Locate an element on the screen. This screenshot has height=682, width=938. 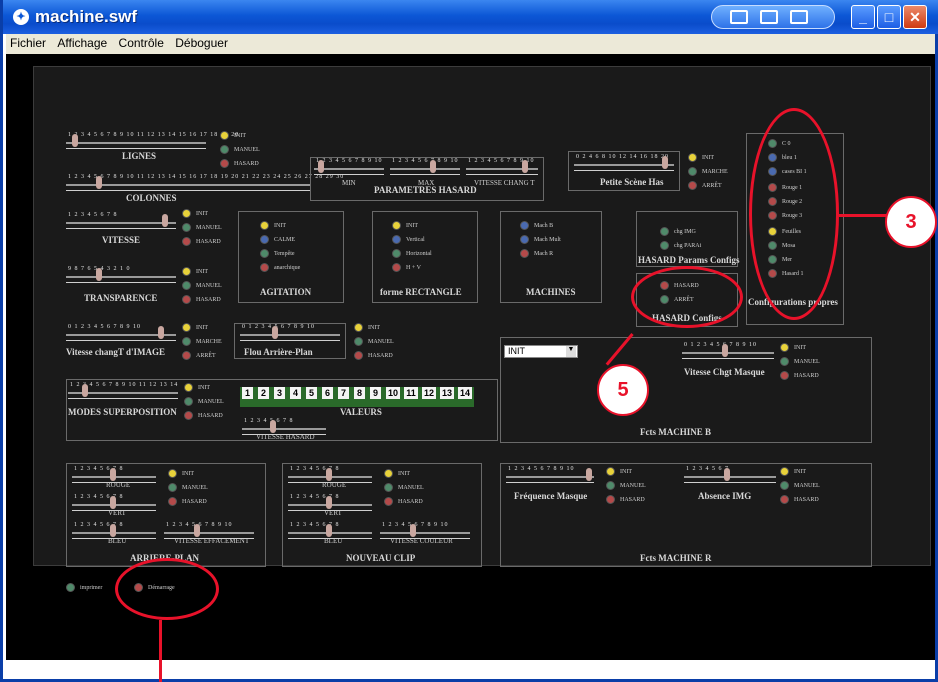
close-button: ✕ is located at coordinates (915, 17).